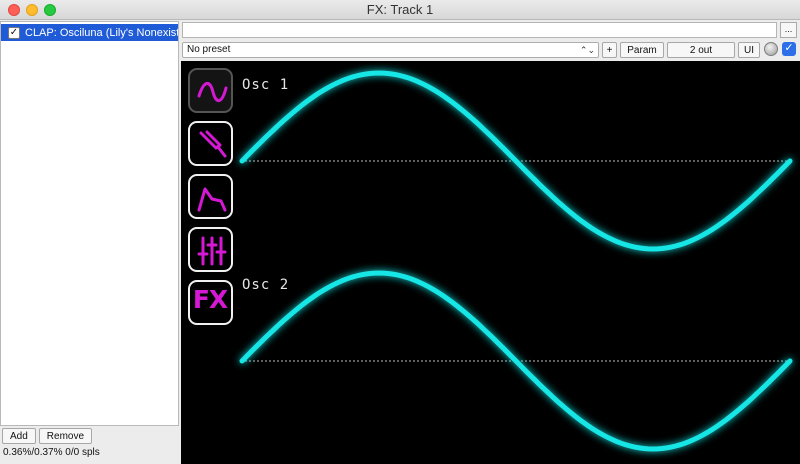  I want to click on add-button: Add, so click(19, 436).